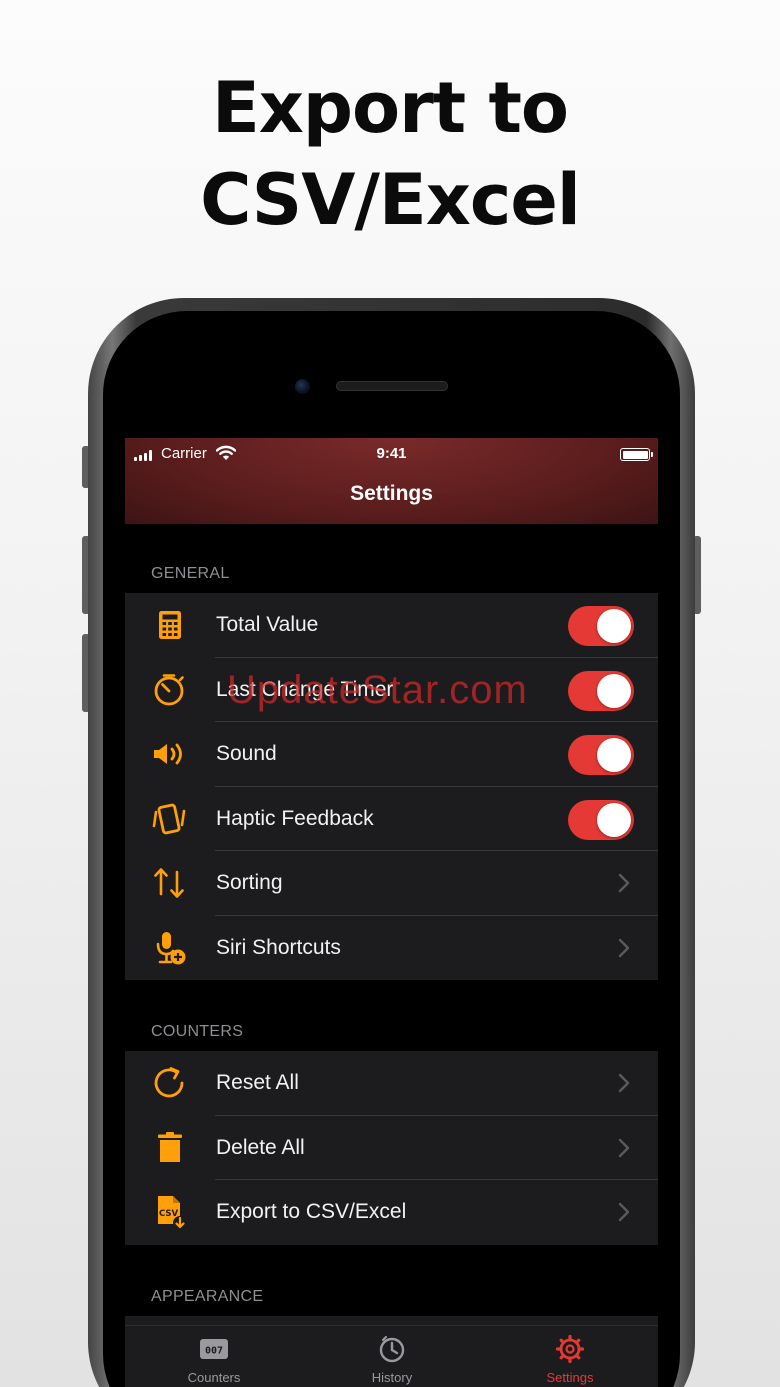 The width and height of the screenshot is (780, 1387). Describe the element at coordinates (305, 689) in the screenshot. I see `setting-label: Last Change Timer` at that location.